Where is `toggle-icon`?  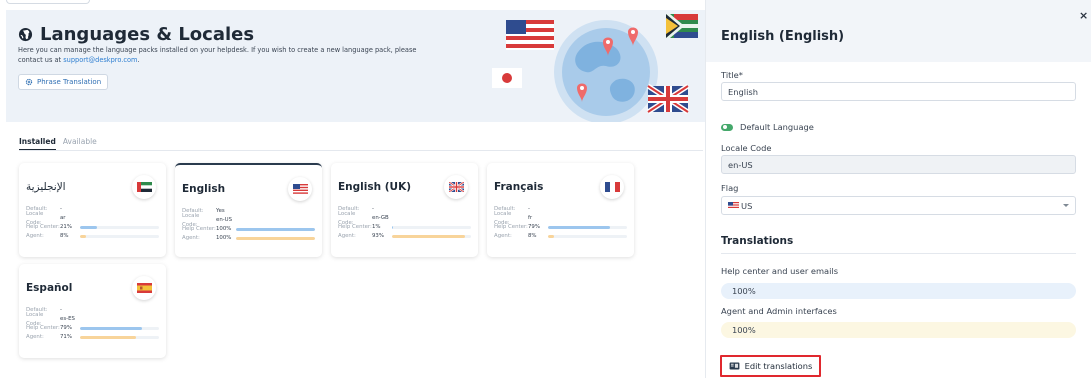
toggle-icon is located at coordinates (727, 127).